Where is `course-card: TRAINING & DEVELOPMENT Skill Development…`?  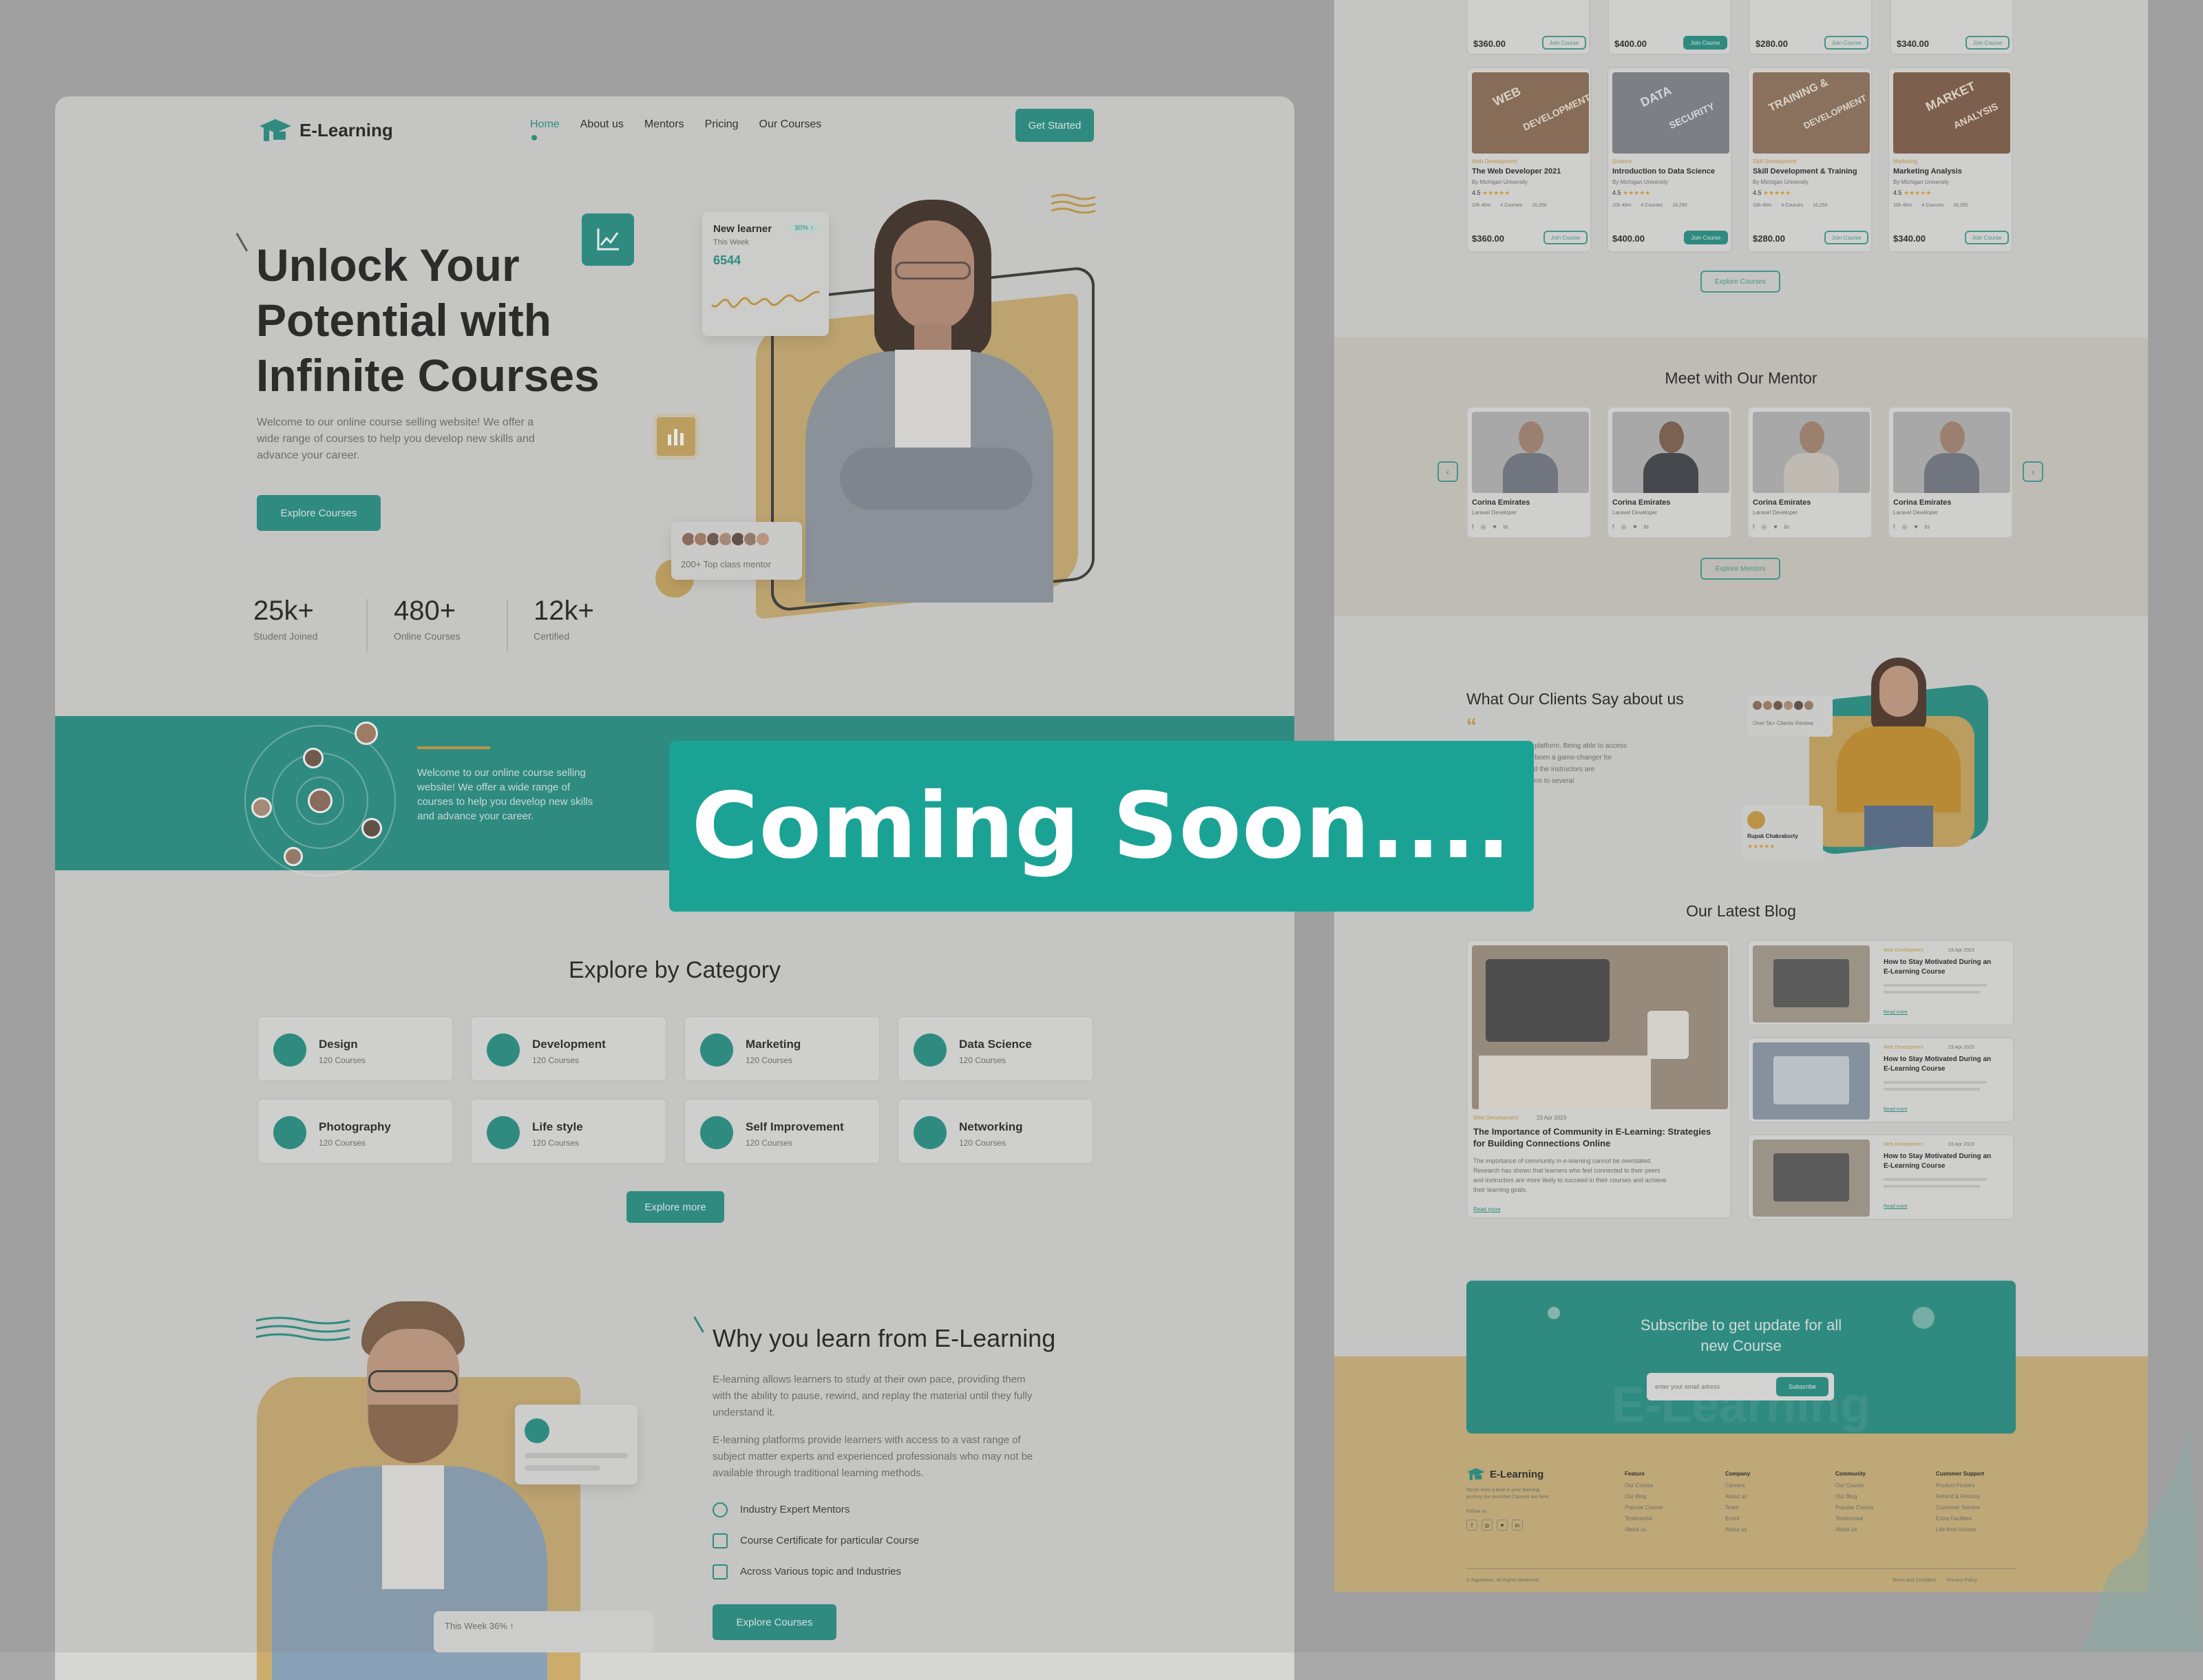 course-card: TRAINING & DEVELOPMENT Skill Development… is located at coordinates (1810, 160).